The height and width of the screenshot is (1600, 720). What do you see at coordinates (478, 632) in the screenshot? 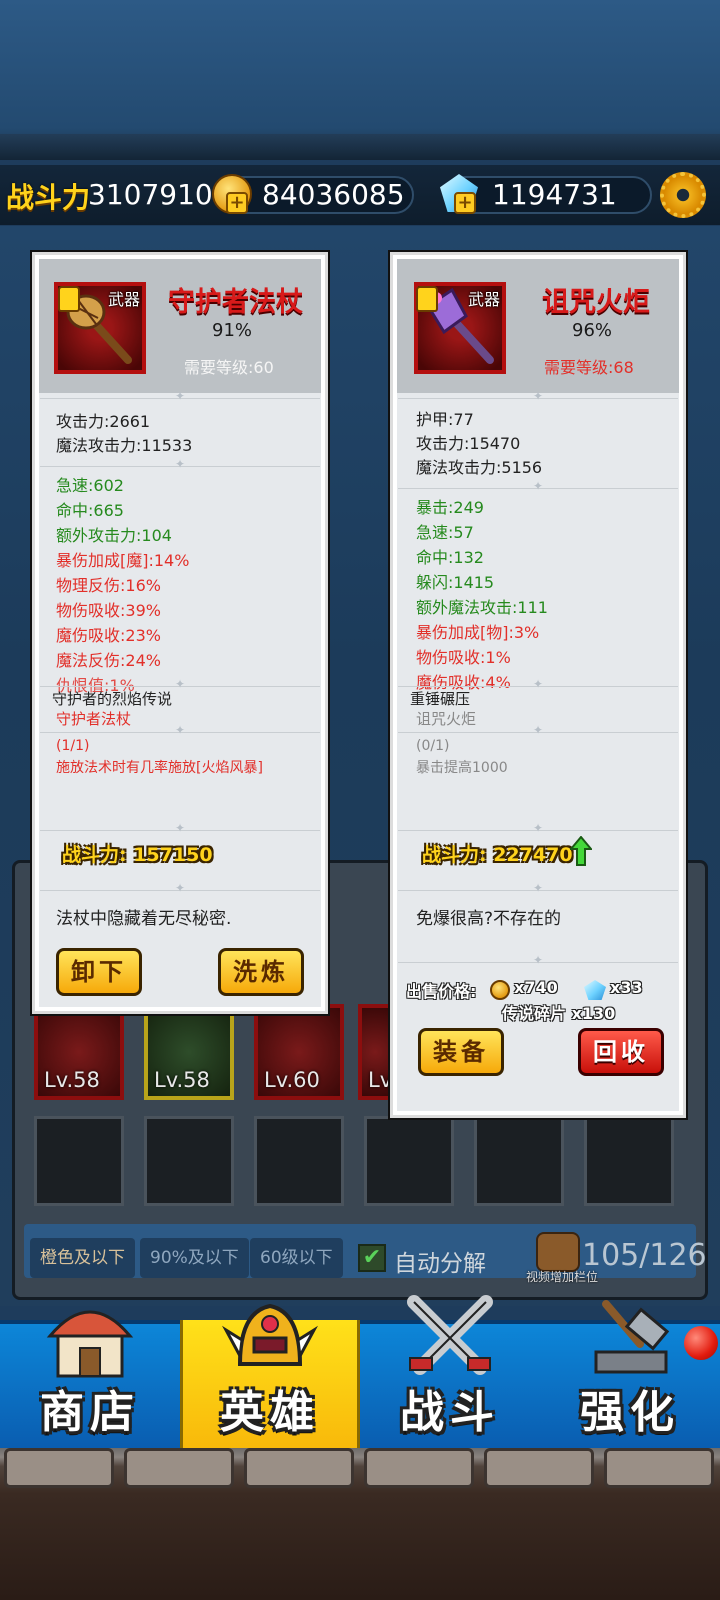
I see `extra-stat: 暴伤加成[物]:3%` at bounding box center [478, 632].